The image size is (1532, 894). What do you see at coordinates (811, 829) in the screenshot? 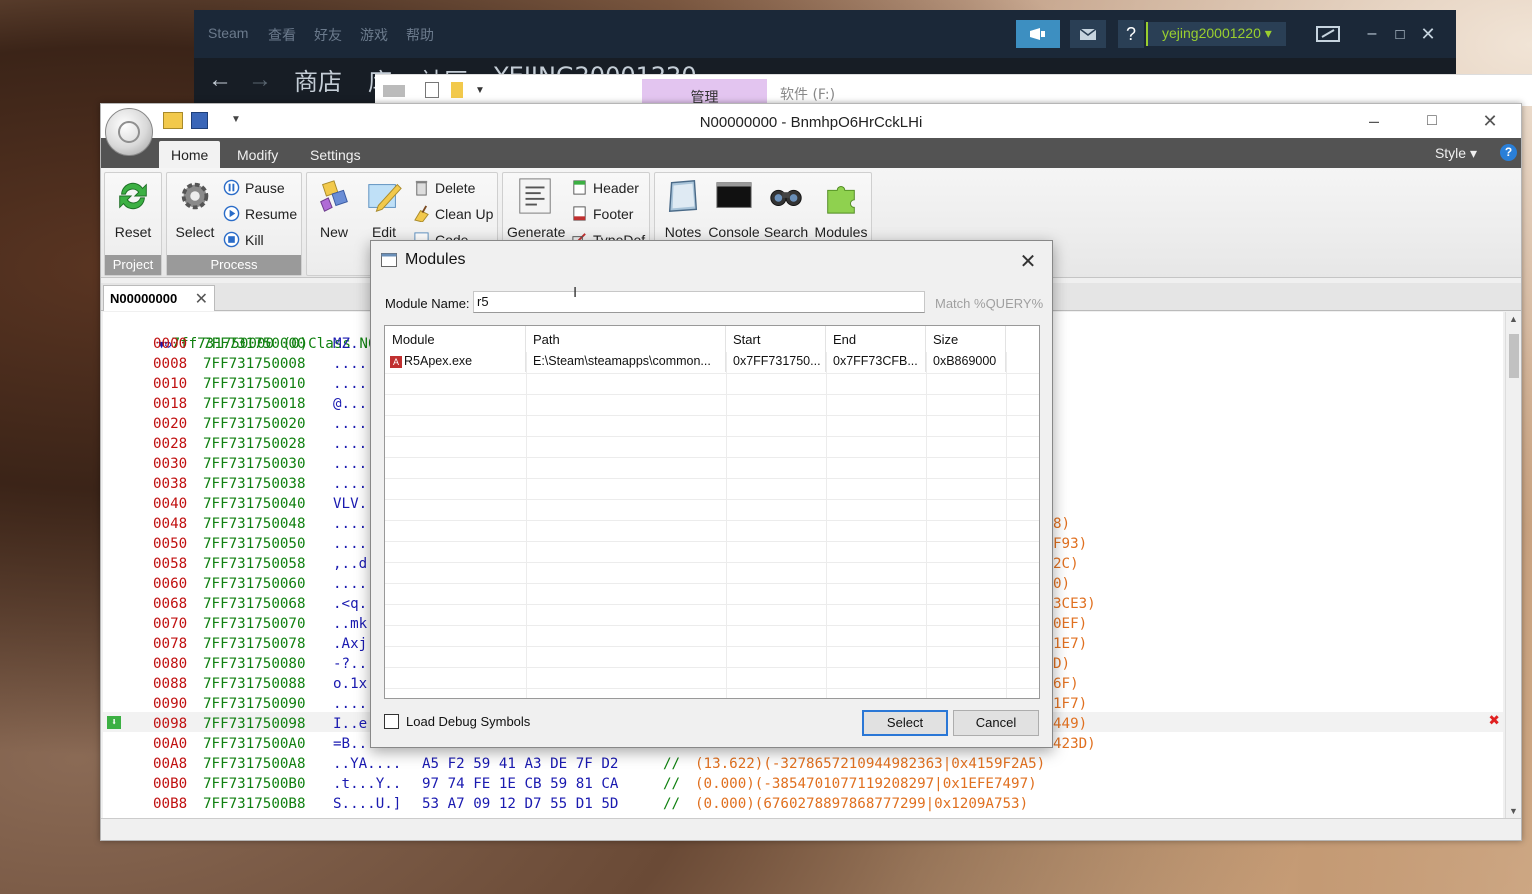
I see `status-bar` at bounding box center [811, 829].